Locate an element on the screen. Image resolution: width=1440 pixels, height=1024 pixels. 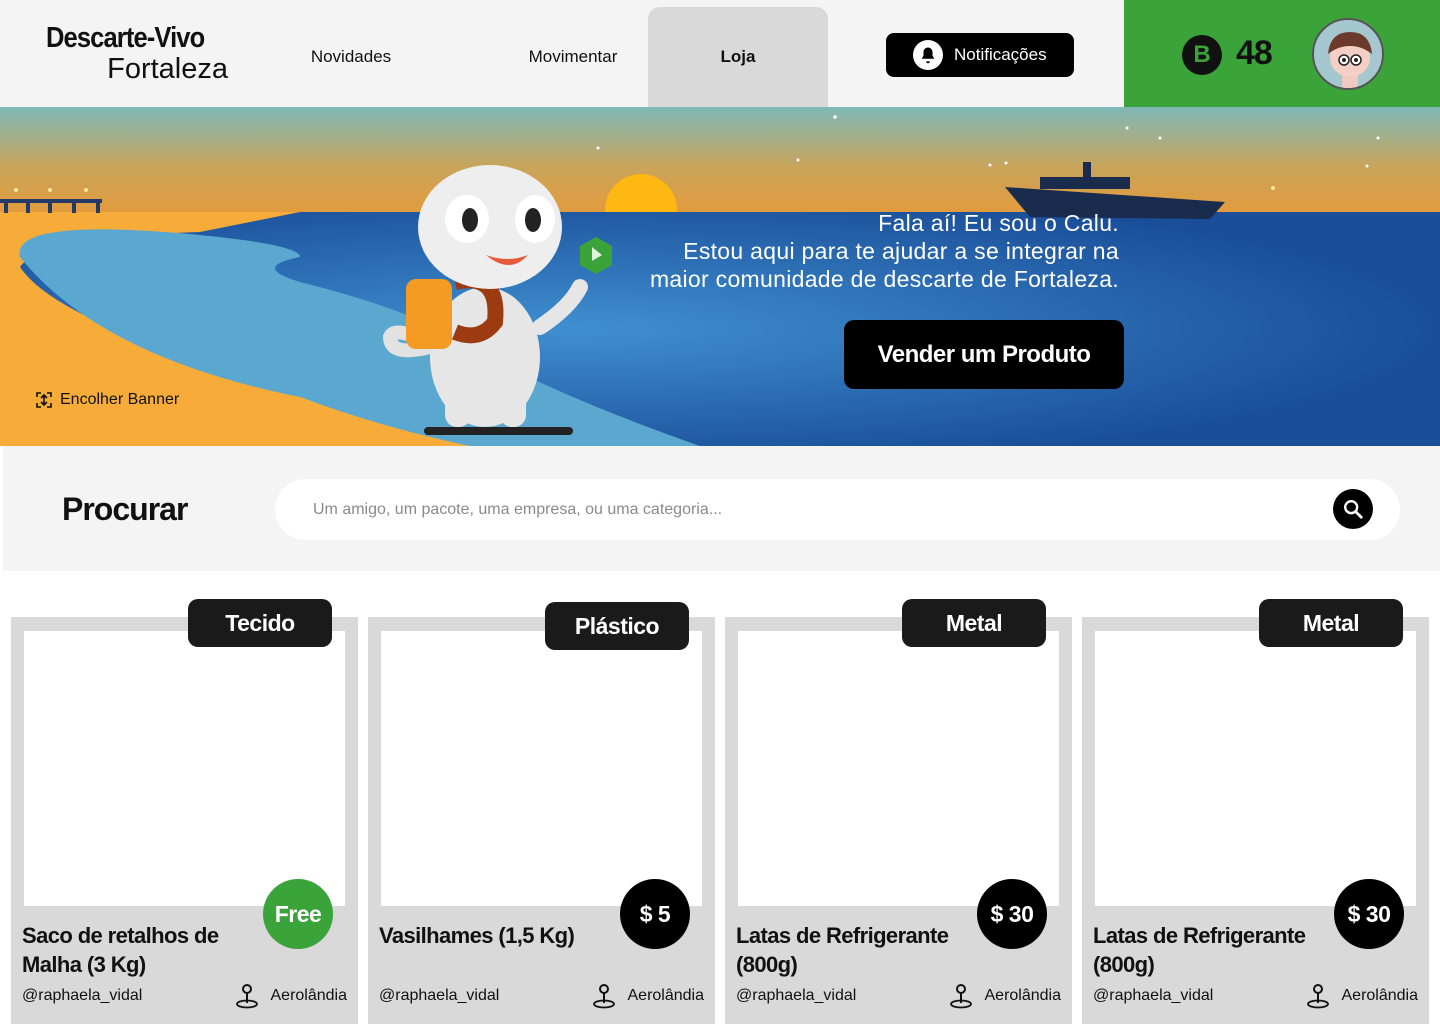
notifications-button: Notificações is located at coordinates (980, 55).